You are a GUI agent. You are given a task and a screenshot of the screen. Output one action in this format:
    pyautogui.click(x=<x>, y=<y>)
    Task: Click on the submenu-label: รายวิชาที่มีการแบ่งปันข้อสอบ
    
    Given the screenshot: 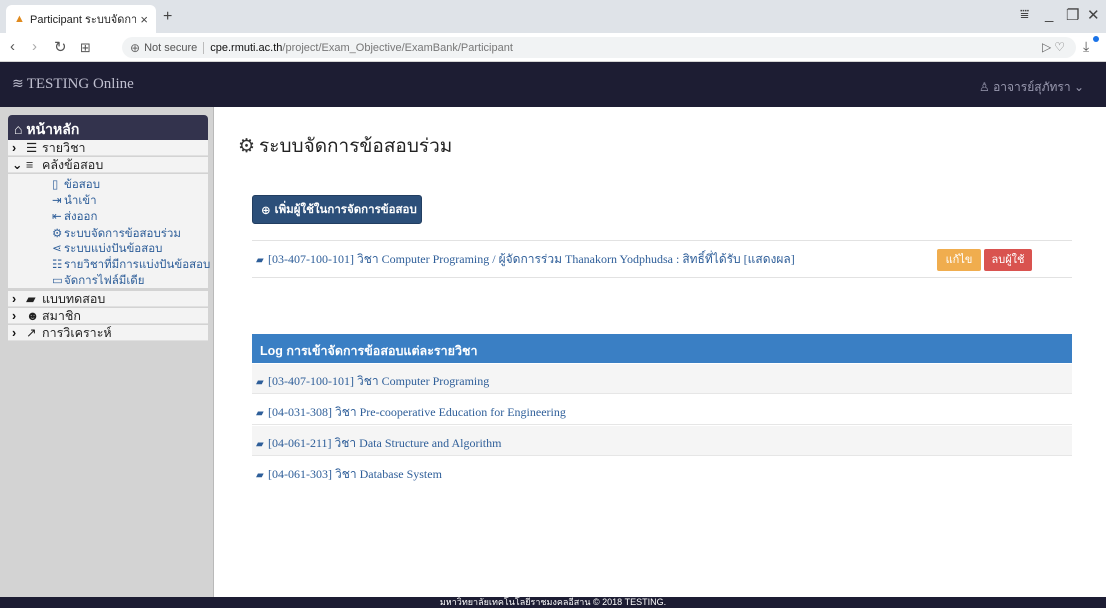 What is the action you would take?
    pyautogui.click(x=137, y=265)
    